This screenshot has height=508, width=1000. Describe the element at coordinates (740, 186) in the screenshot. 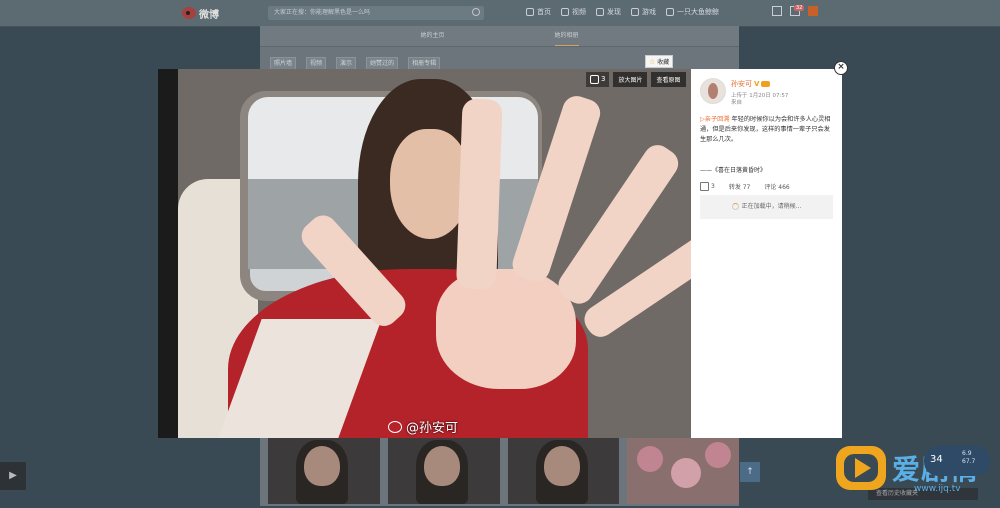

I see `repost-button: 转发 77` at that location.